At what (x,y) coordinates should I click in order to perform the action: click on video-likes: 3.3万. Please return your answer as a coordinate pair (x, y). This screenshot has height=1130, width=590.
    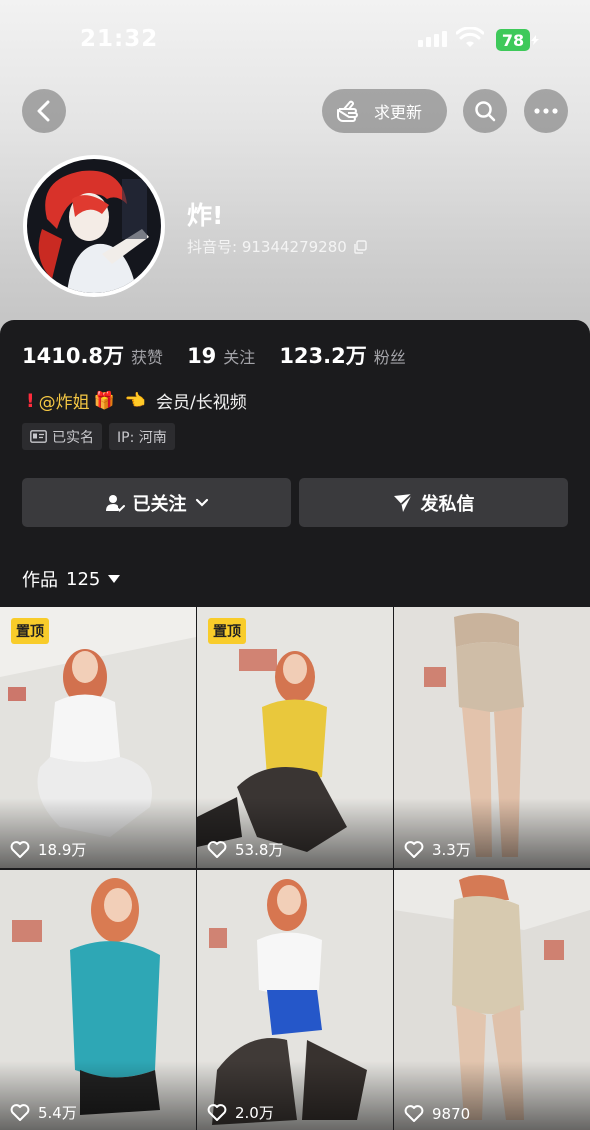
    Looking at the image, I should click on (437, 849).